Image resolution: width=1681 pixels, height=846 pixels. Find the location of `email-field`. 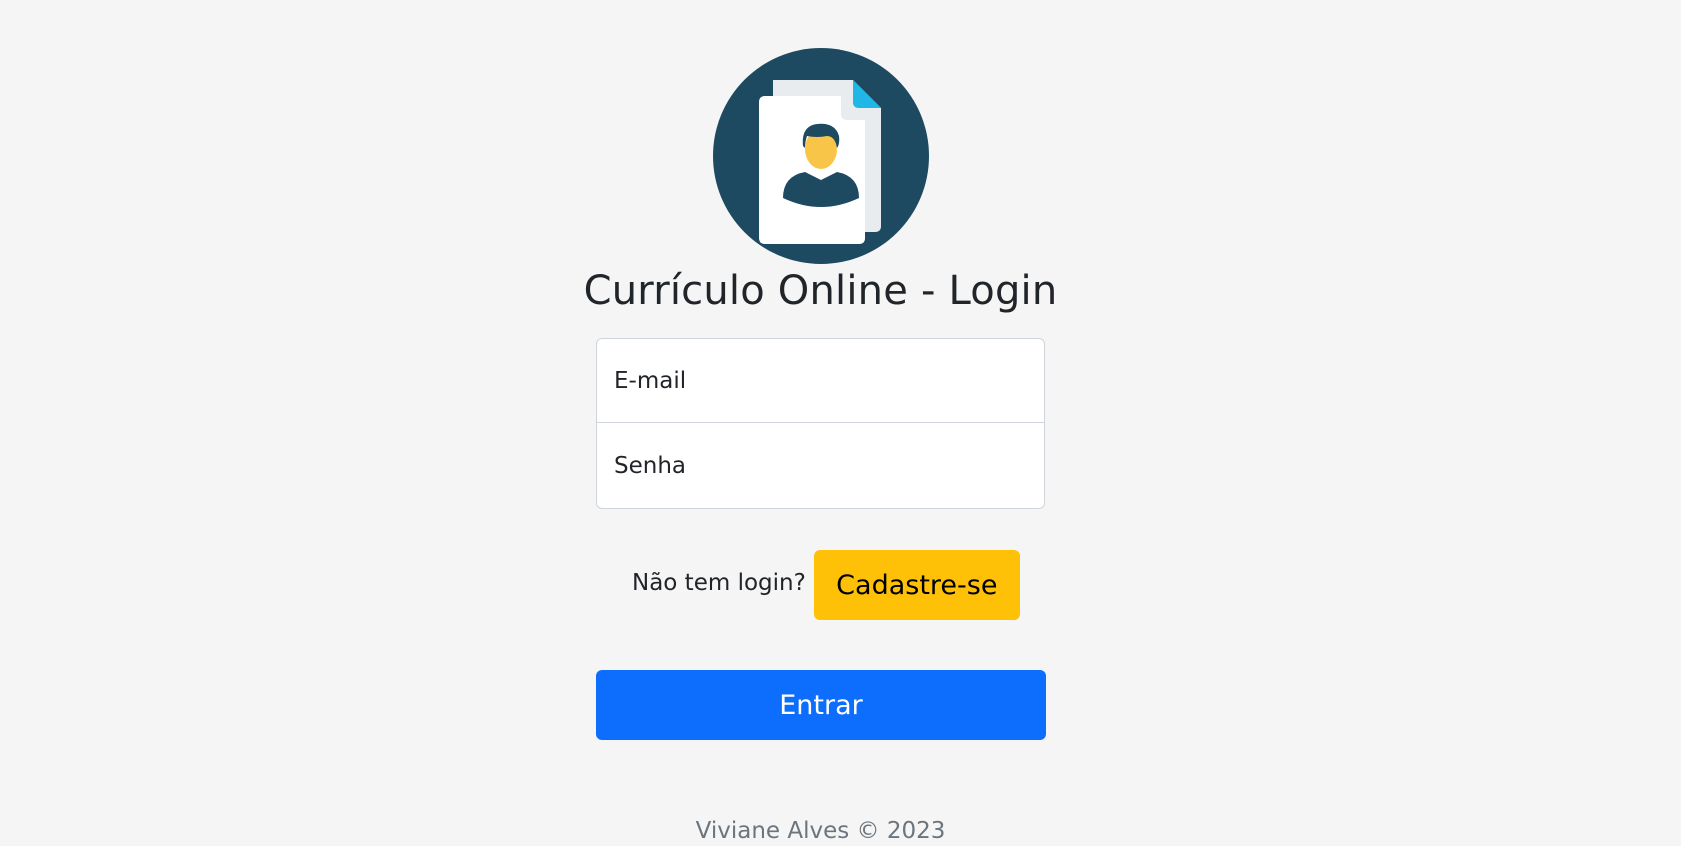

email-field is located at coordinates (820, 380).